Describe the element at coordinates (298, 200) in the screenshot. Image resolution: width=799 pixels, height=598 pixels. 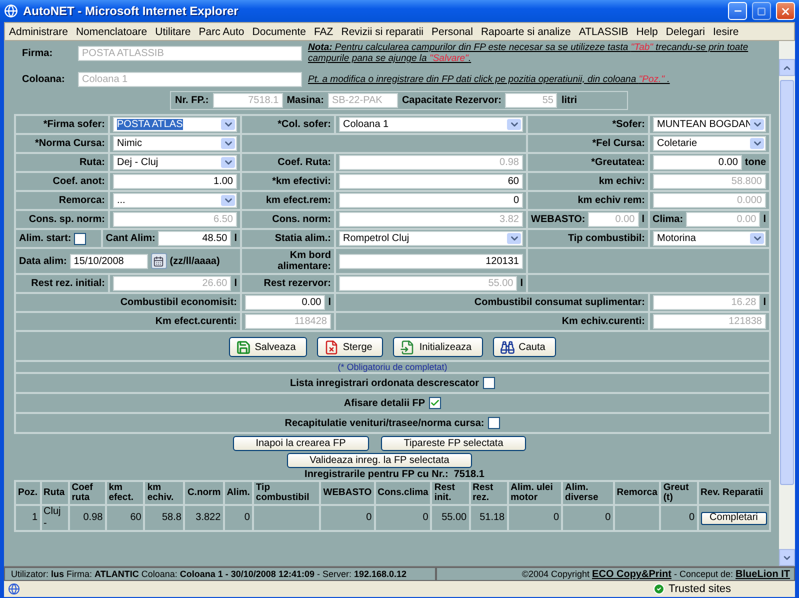
I see `field-label: km efect.rem:` at that location.